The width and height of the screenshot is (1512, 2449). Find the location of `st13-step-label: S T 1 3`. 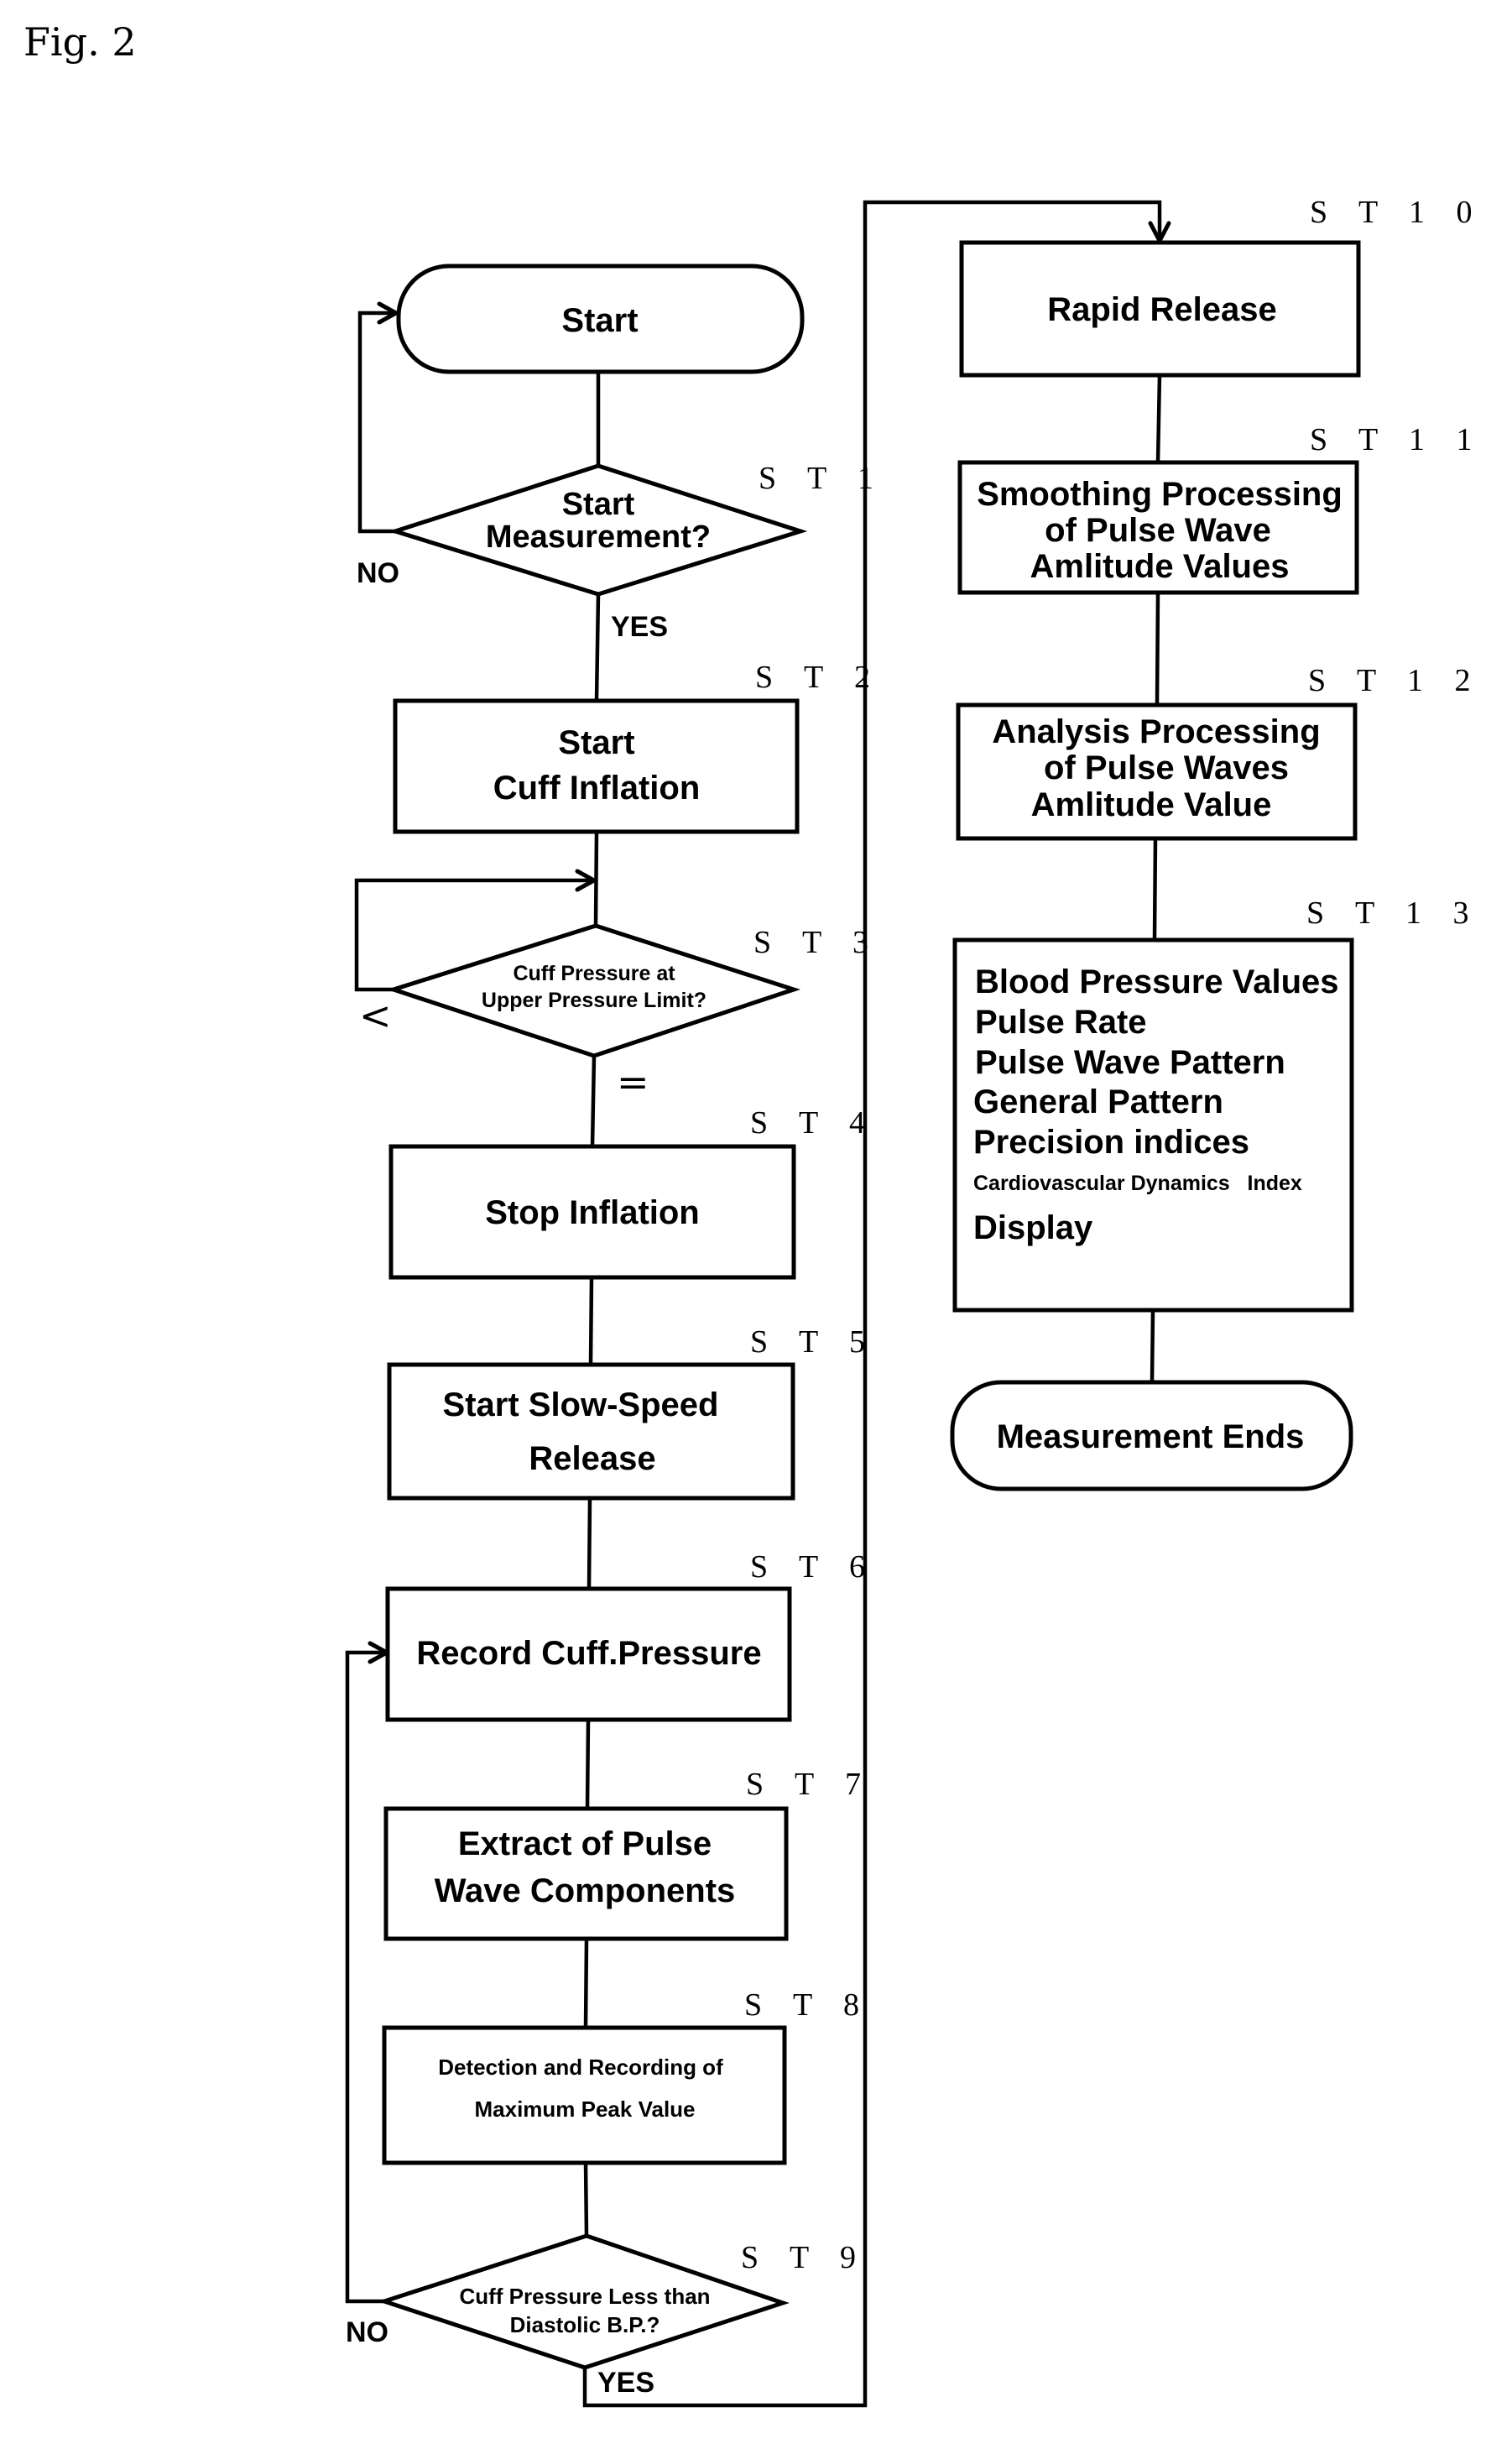

st13-step-label: S T 1 3 is located at coordinates (1393, 913).